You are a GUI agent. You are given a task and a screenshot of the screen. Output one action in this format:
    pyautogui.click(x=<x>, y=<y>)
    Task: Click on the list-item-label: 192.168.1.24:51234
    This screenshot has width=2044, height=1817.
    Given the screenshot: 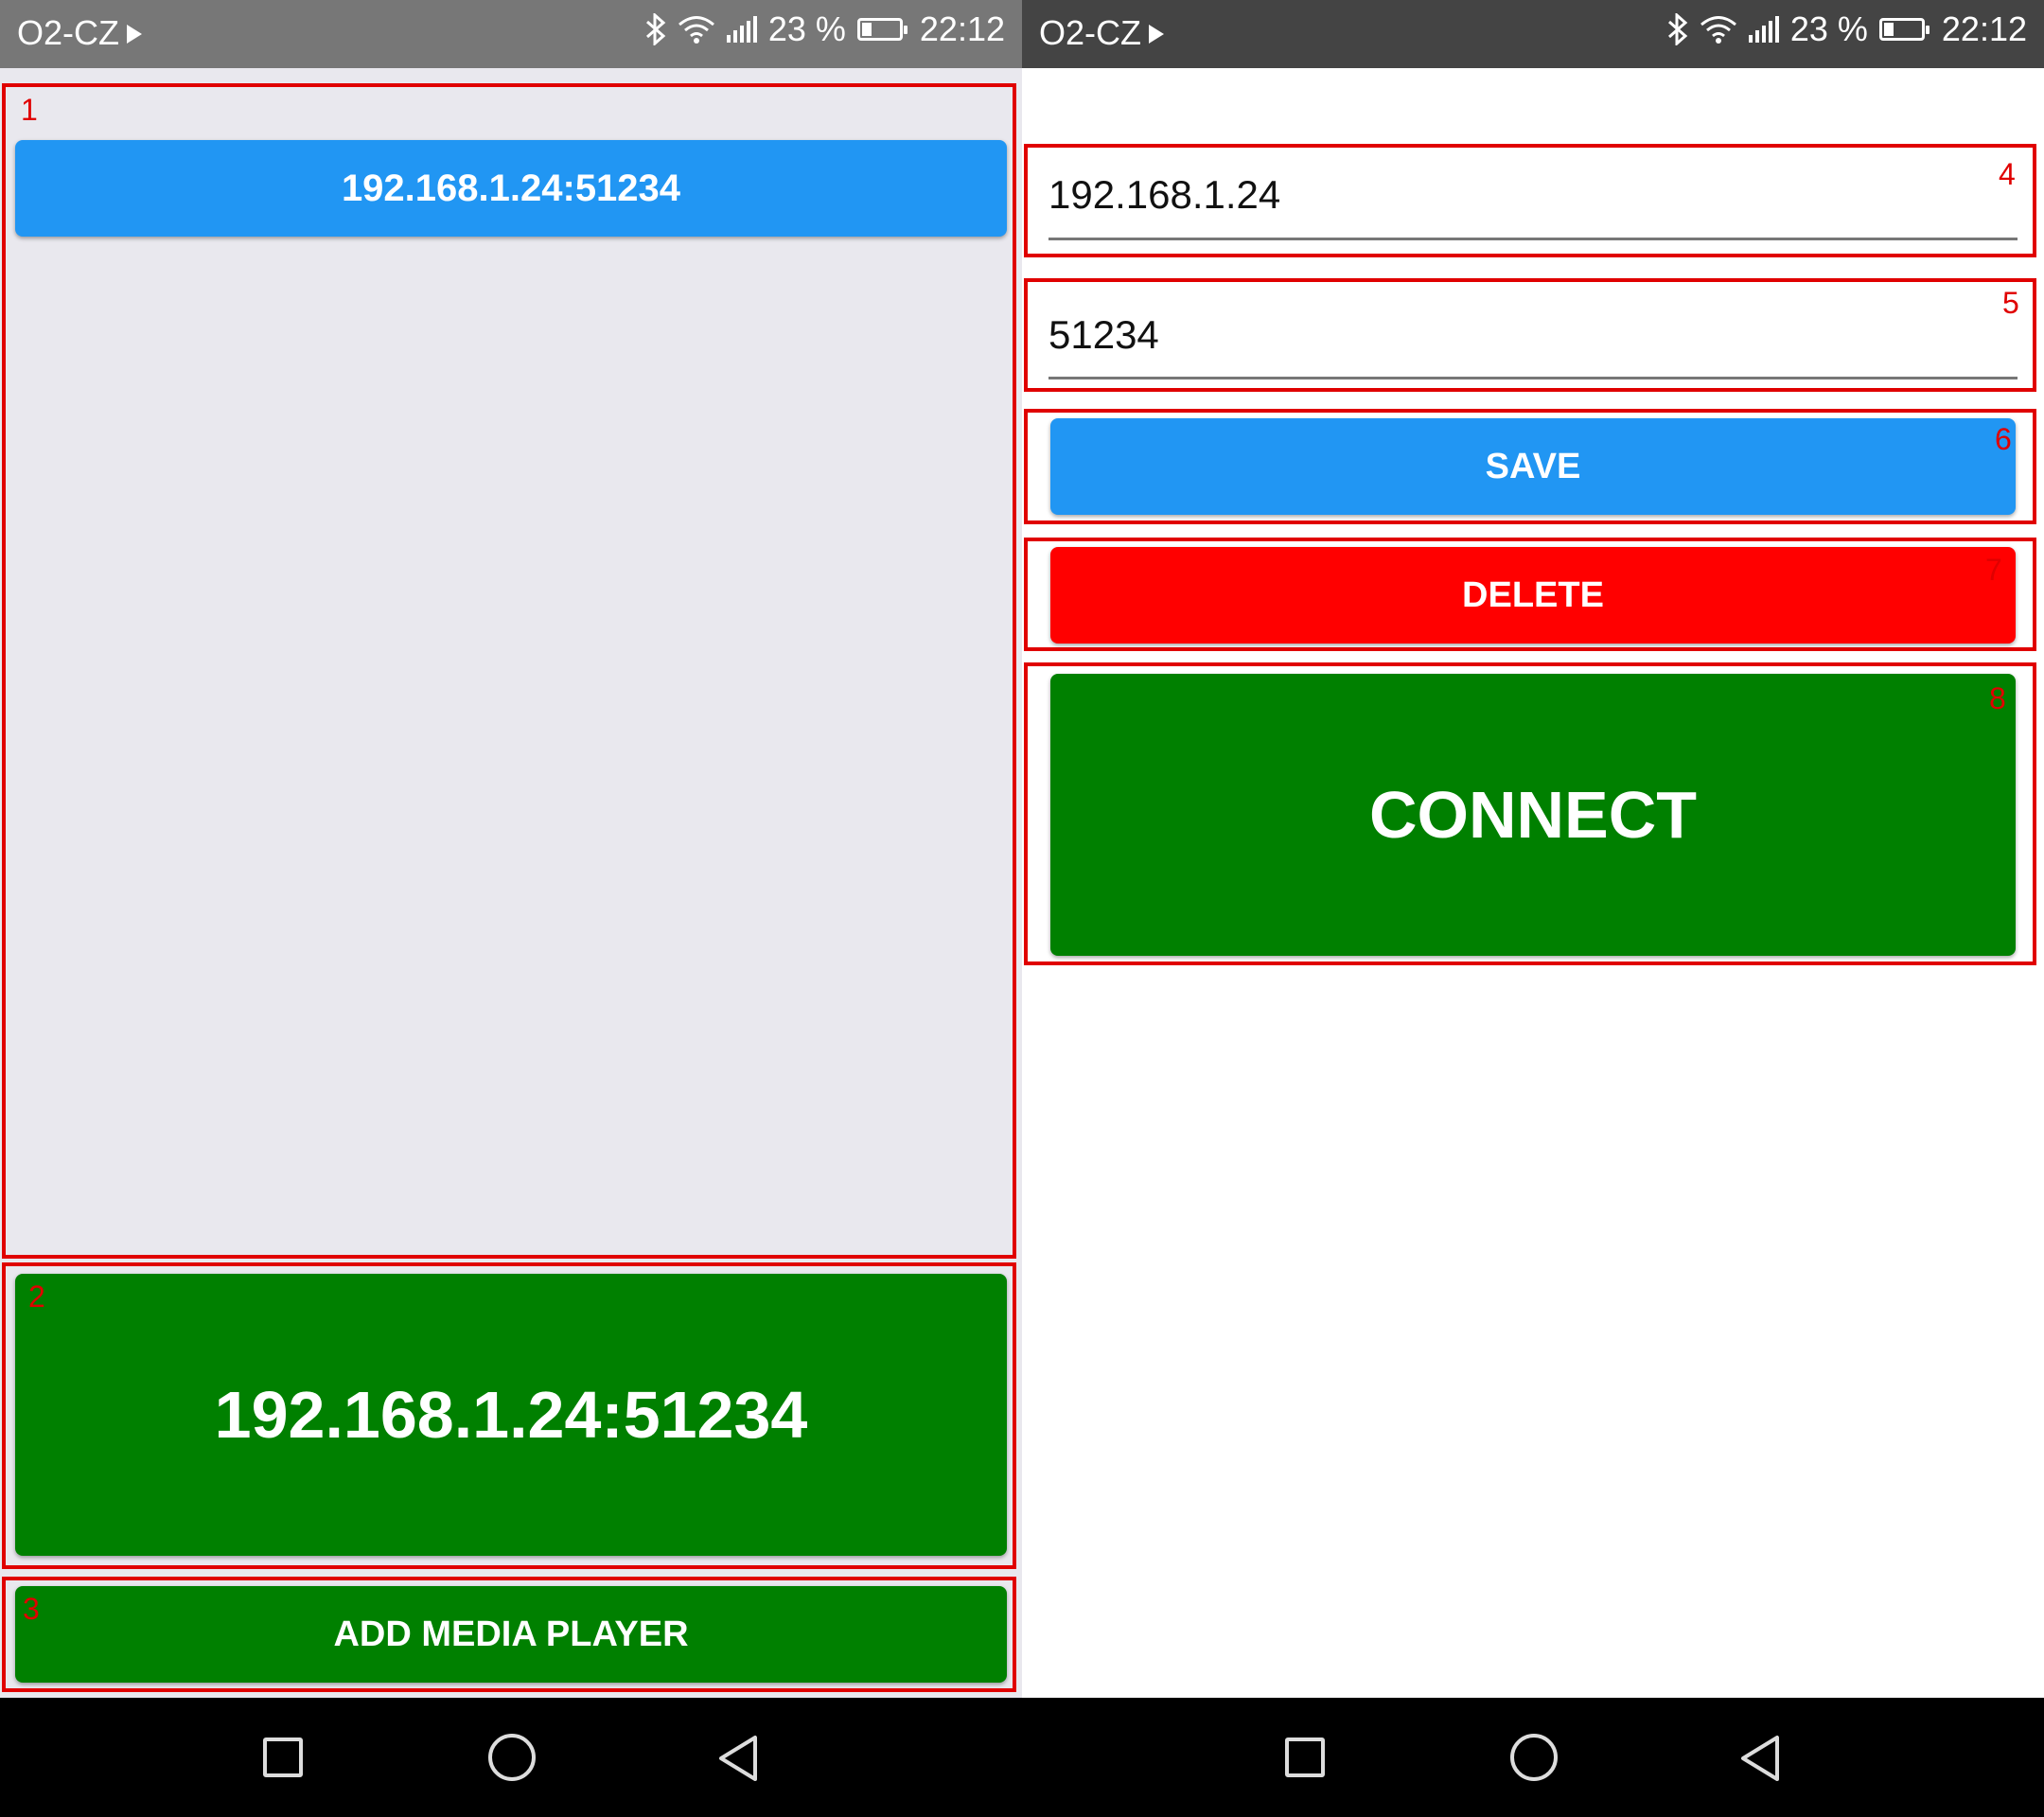 What is the action you would take?
    pyautogui.click(x=511, y=188)
    